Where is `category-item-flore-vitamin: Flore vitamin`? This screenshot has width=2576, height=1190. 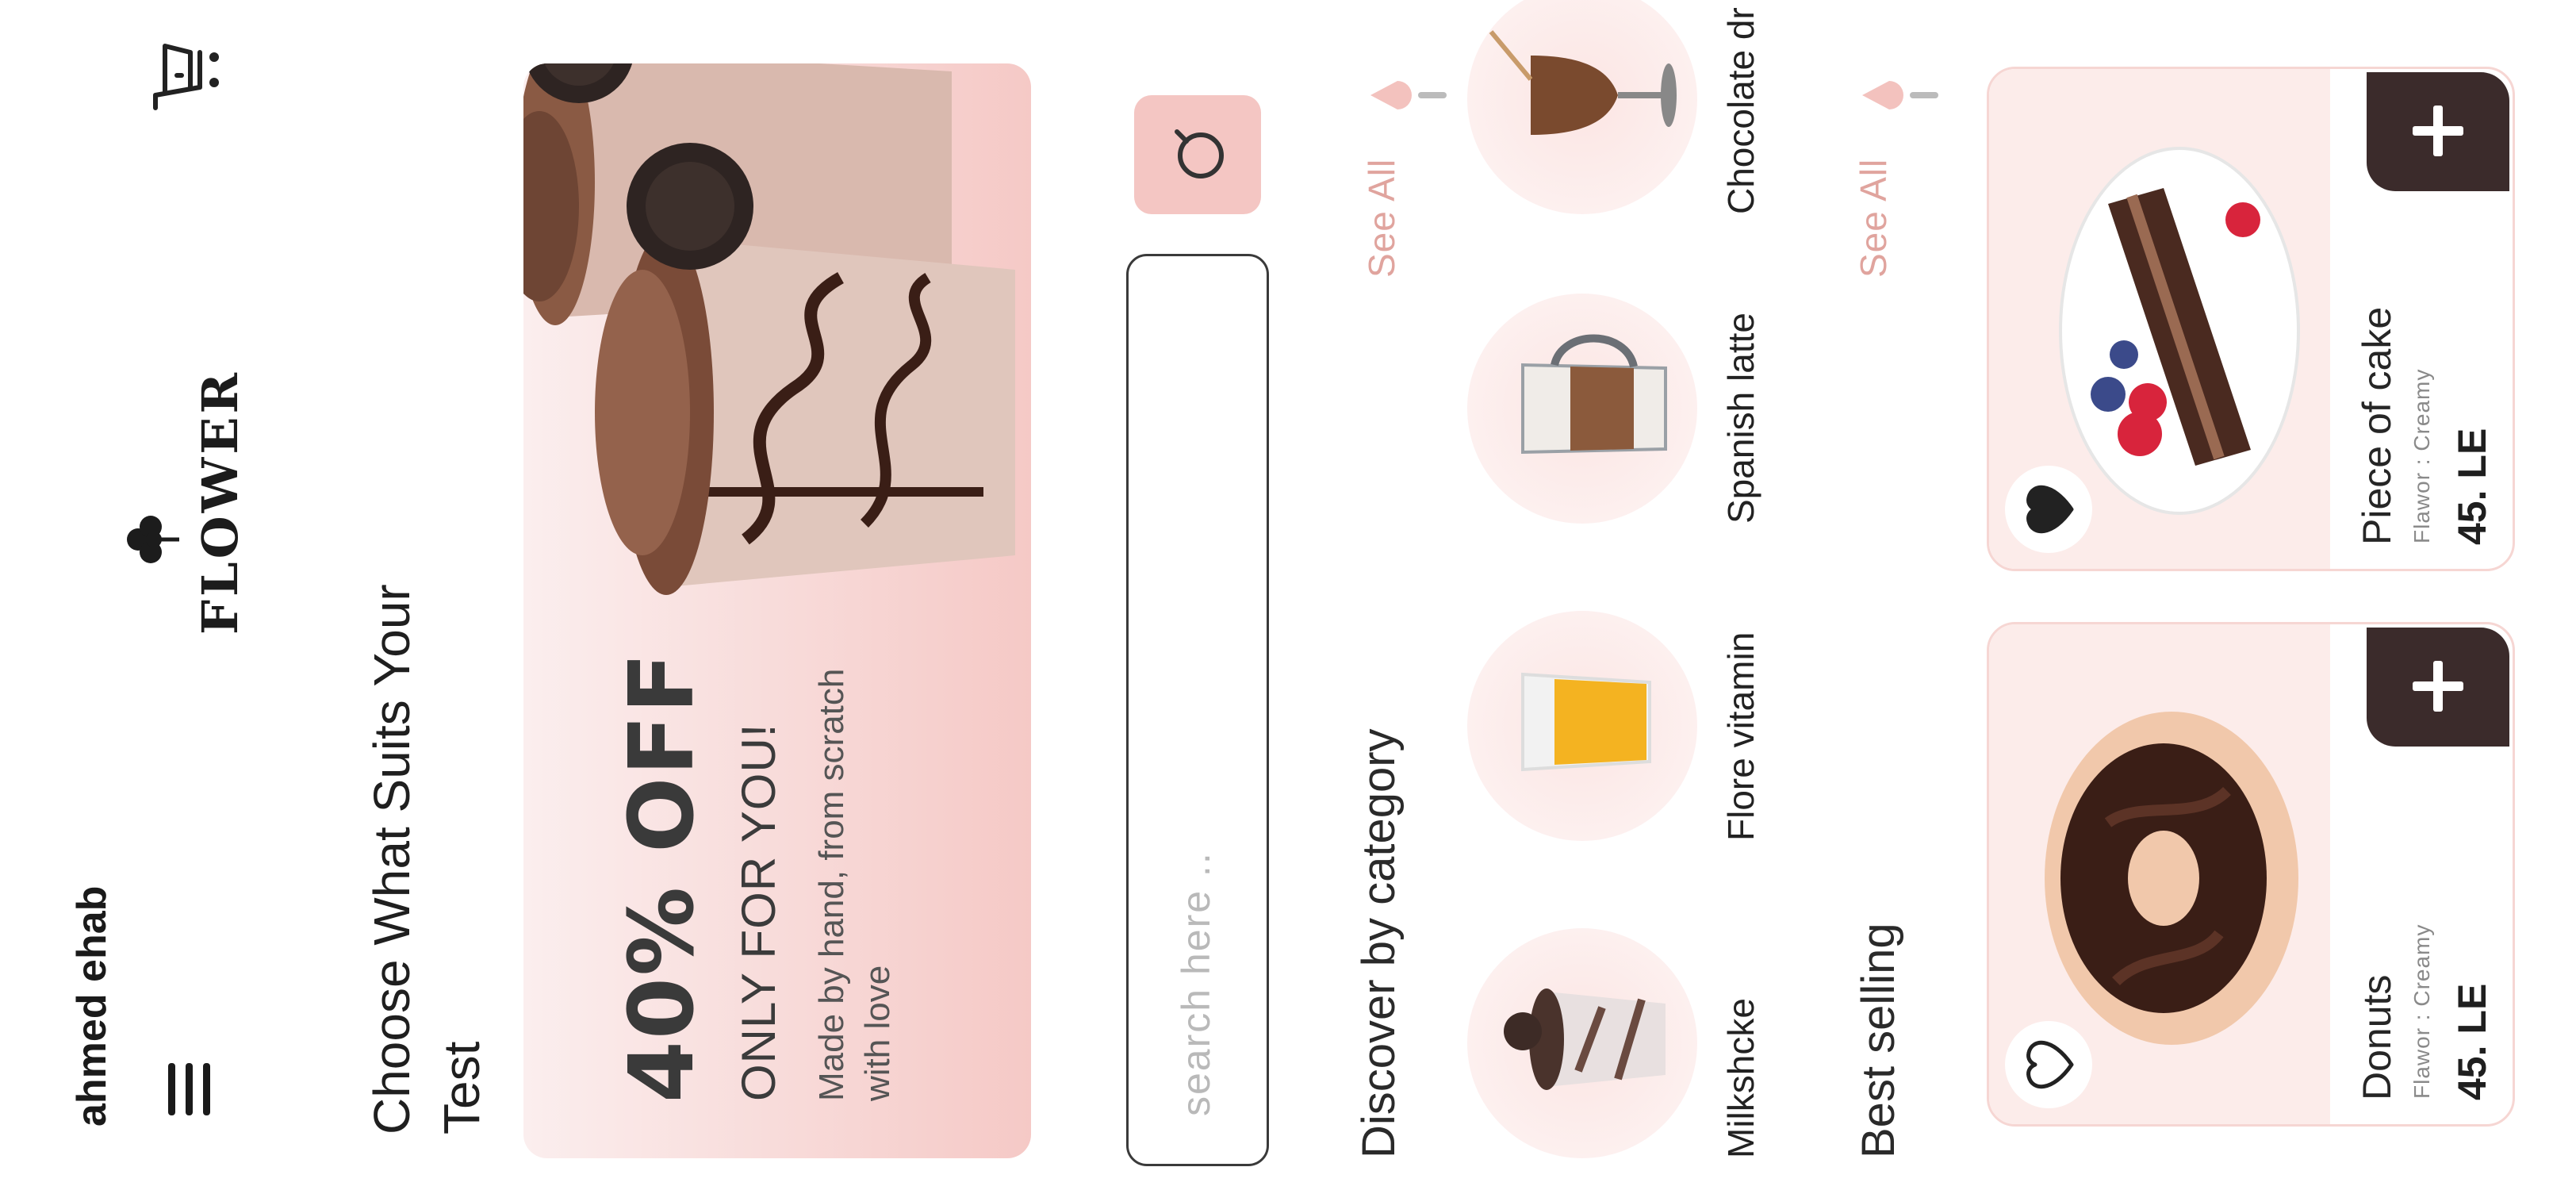 category-item-flore-vitamin: Flore vitamin is located at coordinates (1642, 726).